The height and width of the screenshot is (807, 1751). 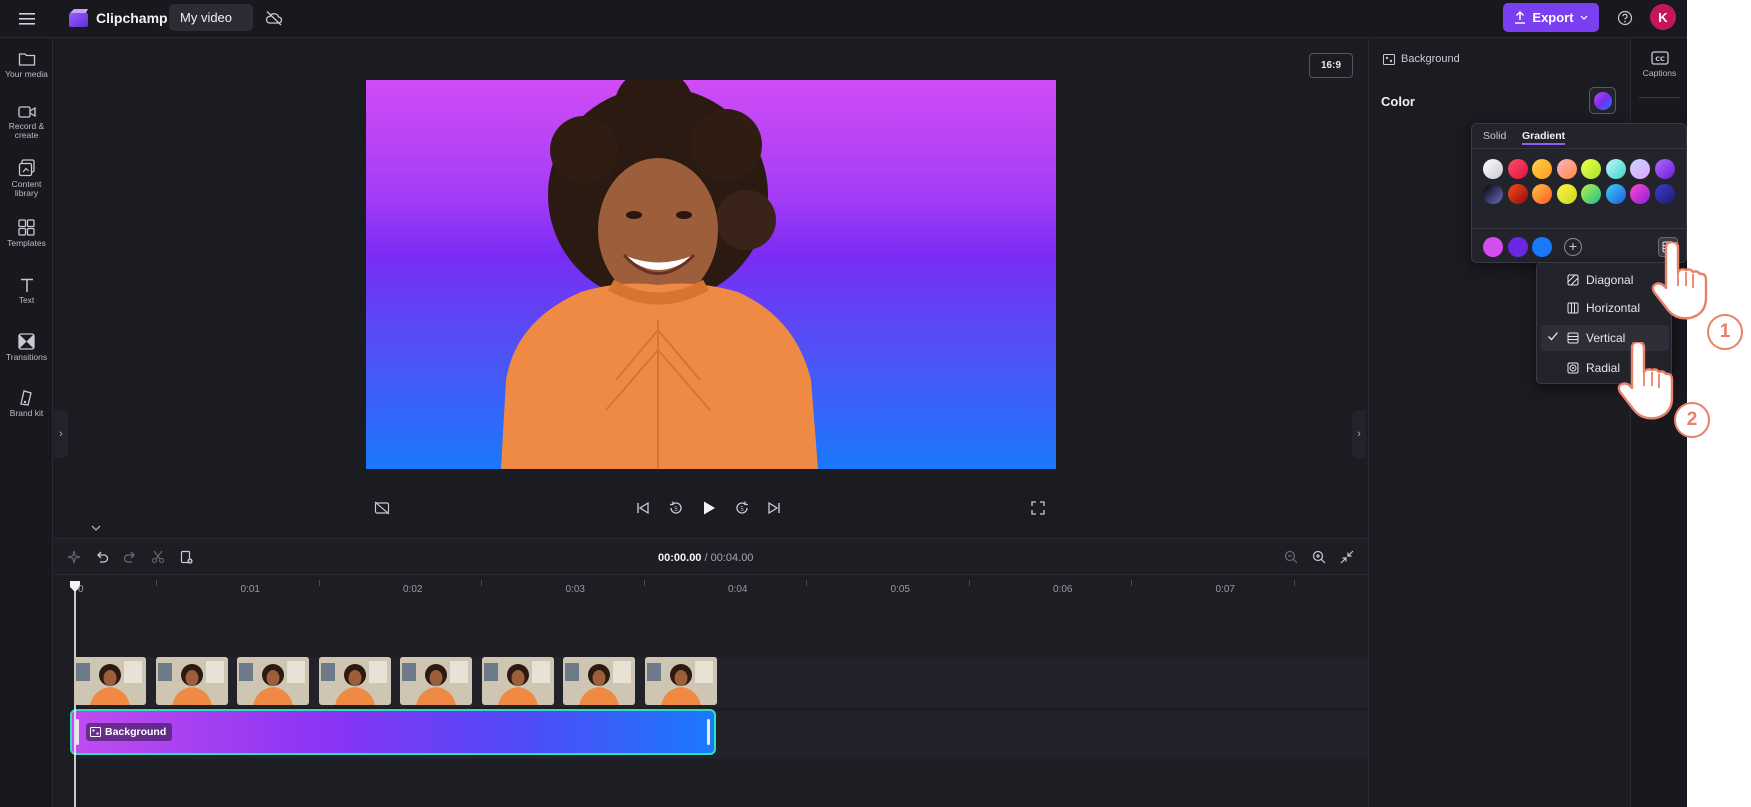 I want to click on magic-icon, so click(x=74, y=557).